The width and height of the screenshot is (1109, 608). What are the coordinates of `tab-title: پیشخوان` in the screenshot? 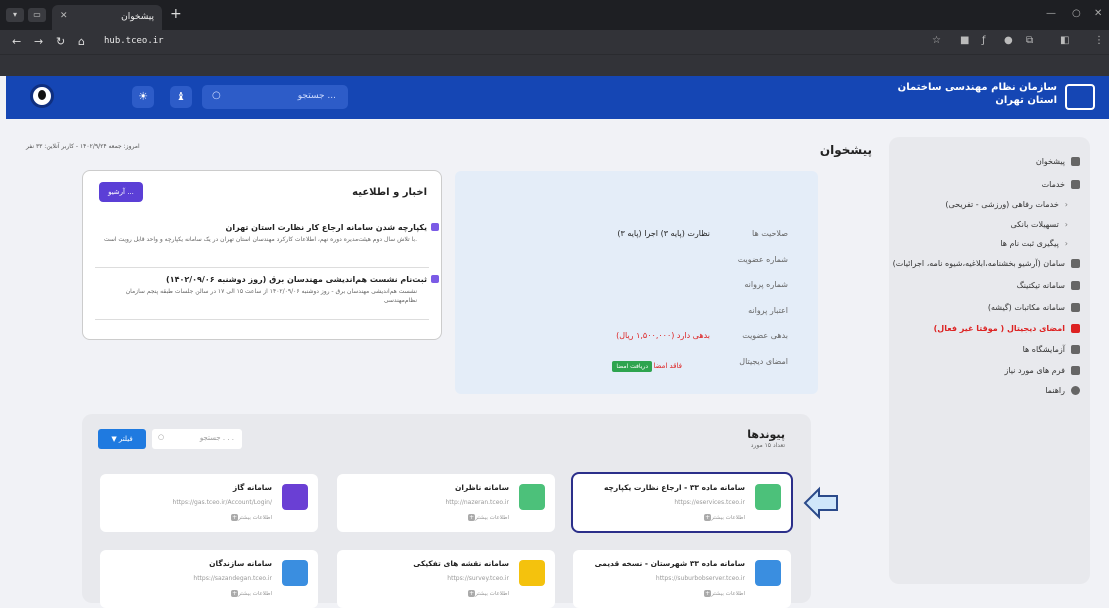 It's located at (137, 17).